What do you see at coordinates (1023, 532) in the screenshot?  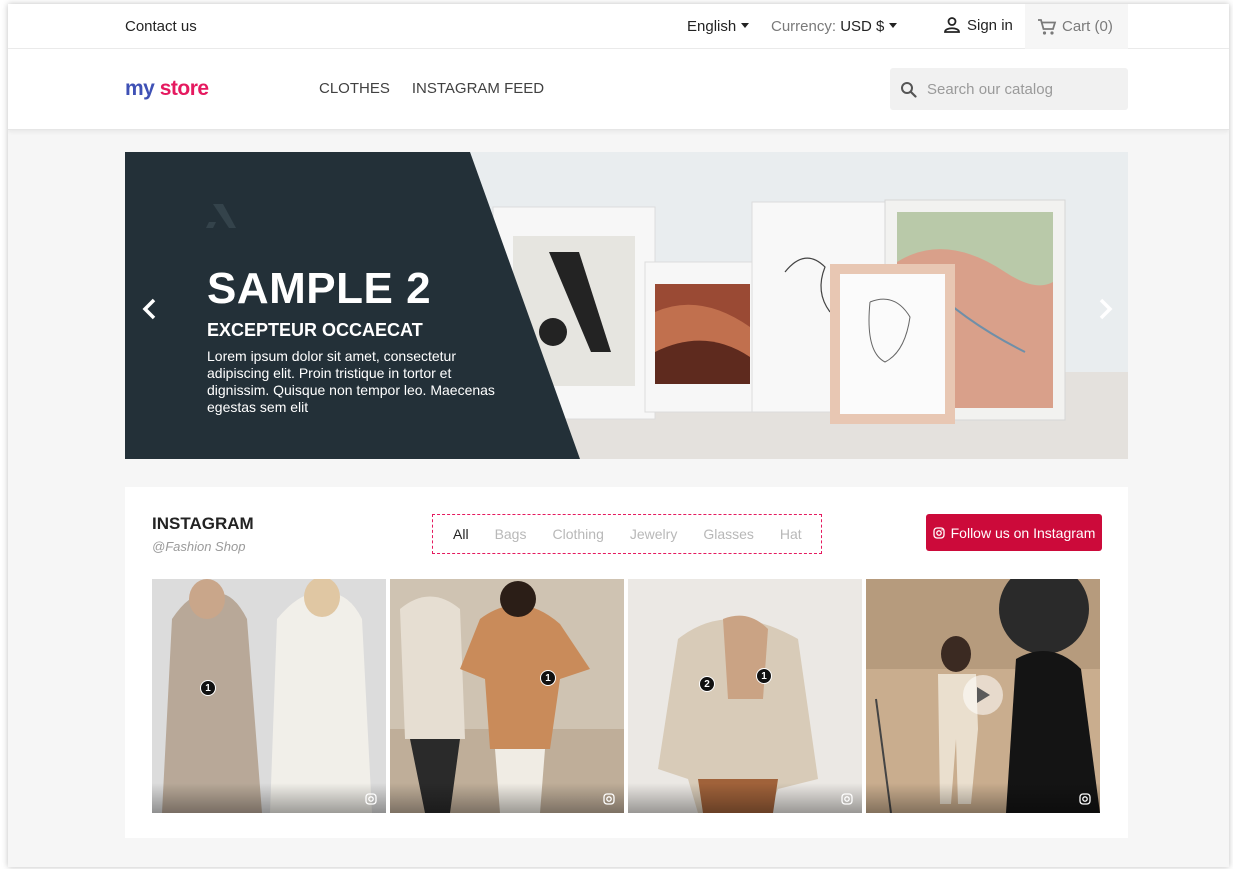 I see `follow-label: Follow us on Instagram` at bounding box center [1023, 532].